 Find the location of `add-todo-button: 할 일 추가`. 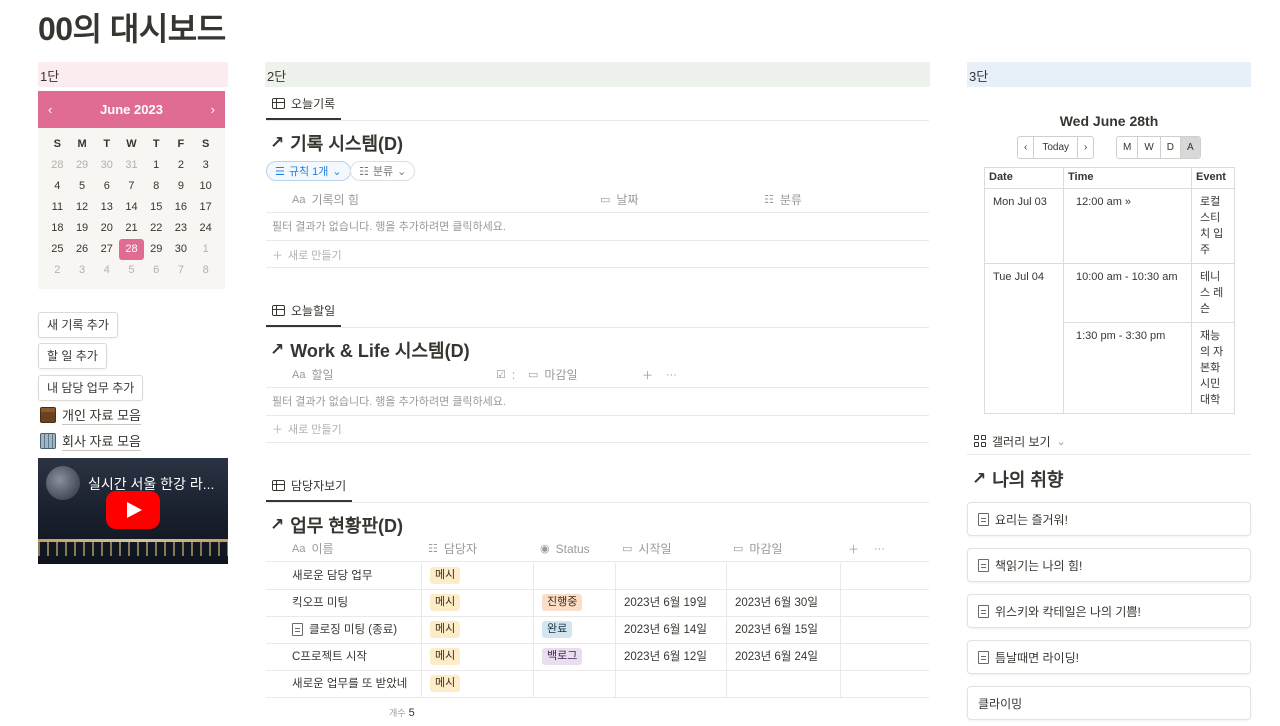

add-todo-button: 할 일 추가 is located at coordinates (72, 356).